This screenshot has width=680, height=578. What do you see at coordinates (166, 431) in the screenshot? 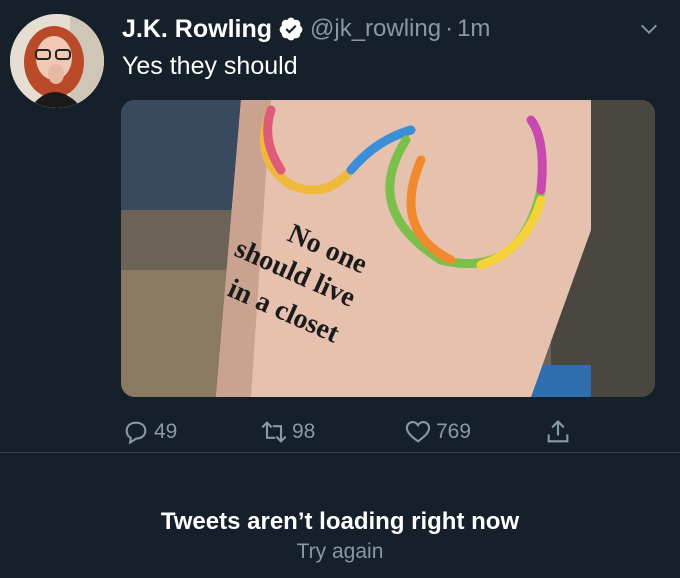
I see `reply-count: 49` at bounding box center [166, 431].